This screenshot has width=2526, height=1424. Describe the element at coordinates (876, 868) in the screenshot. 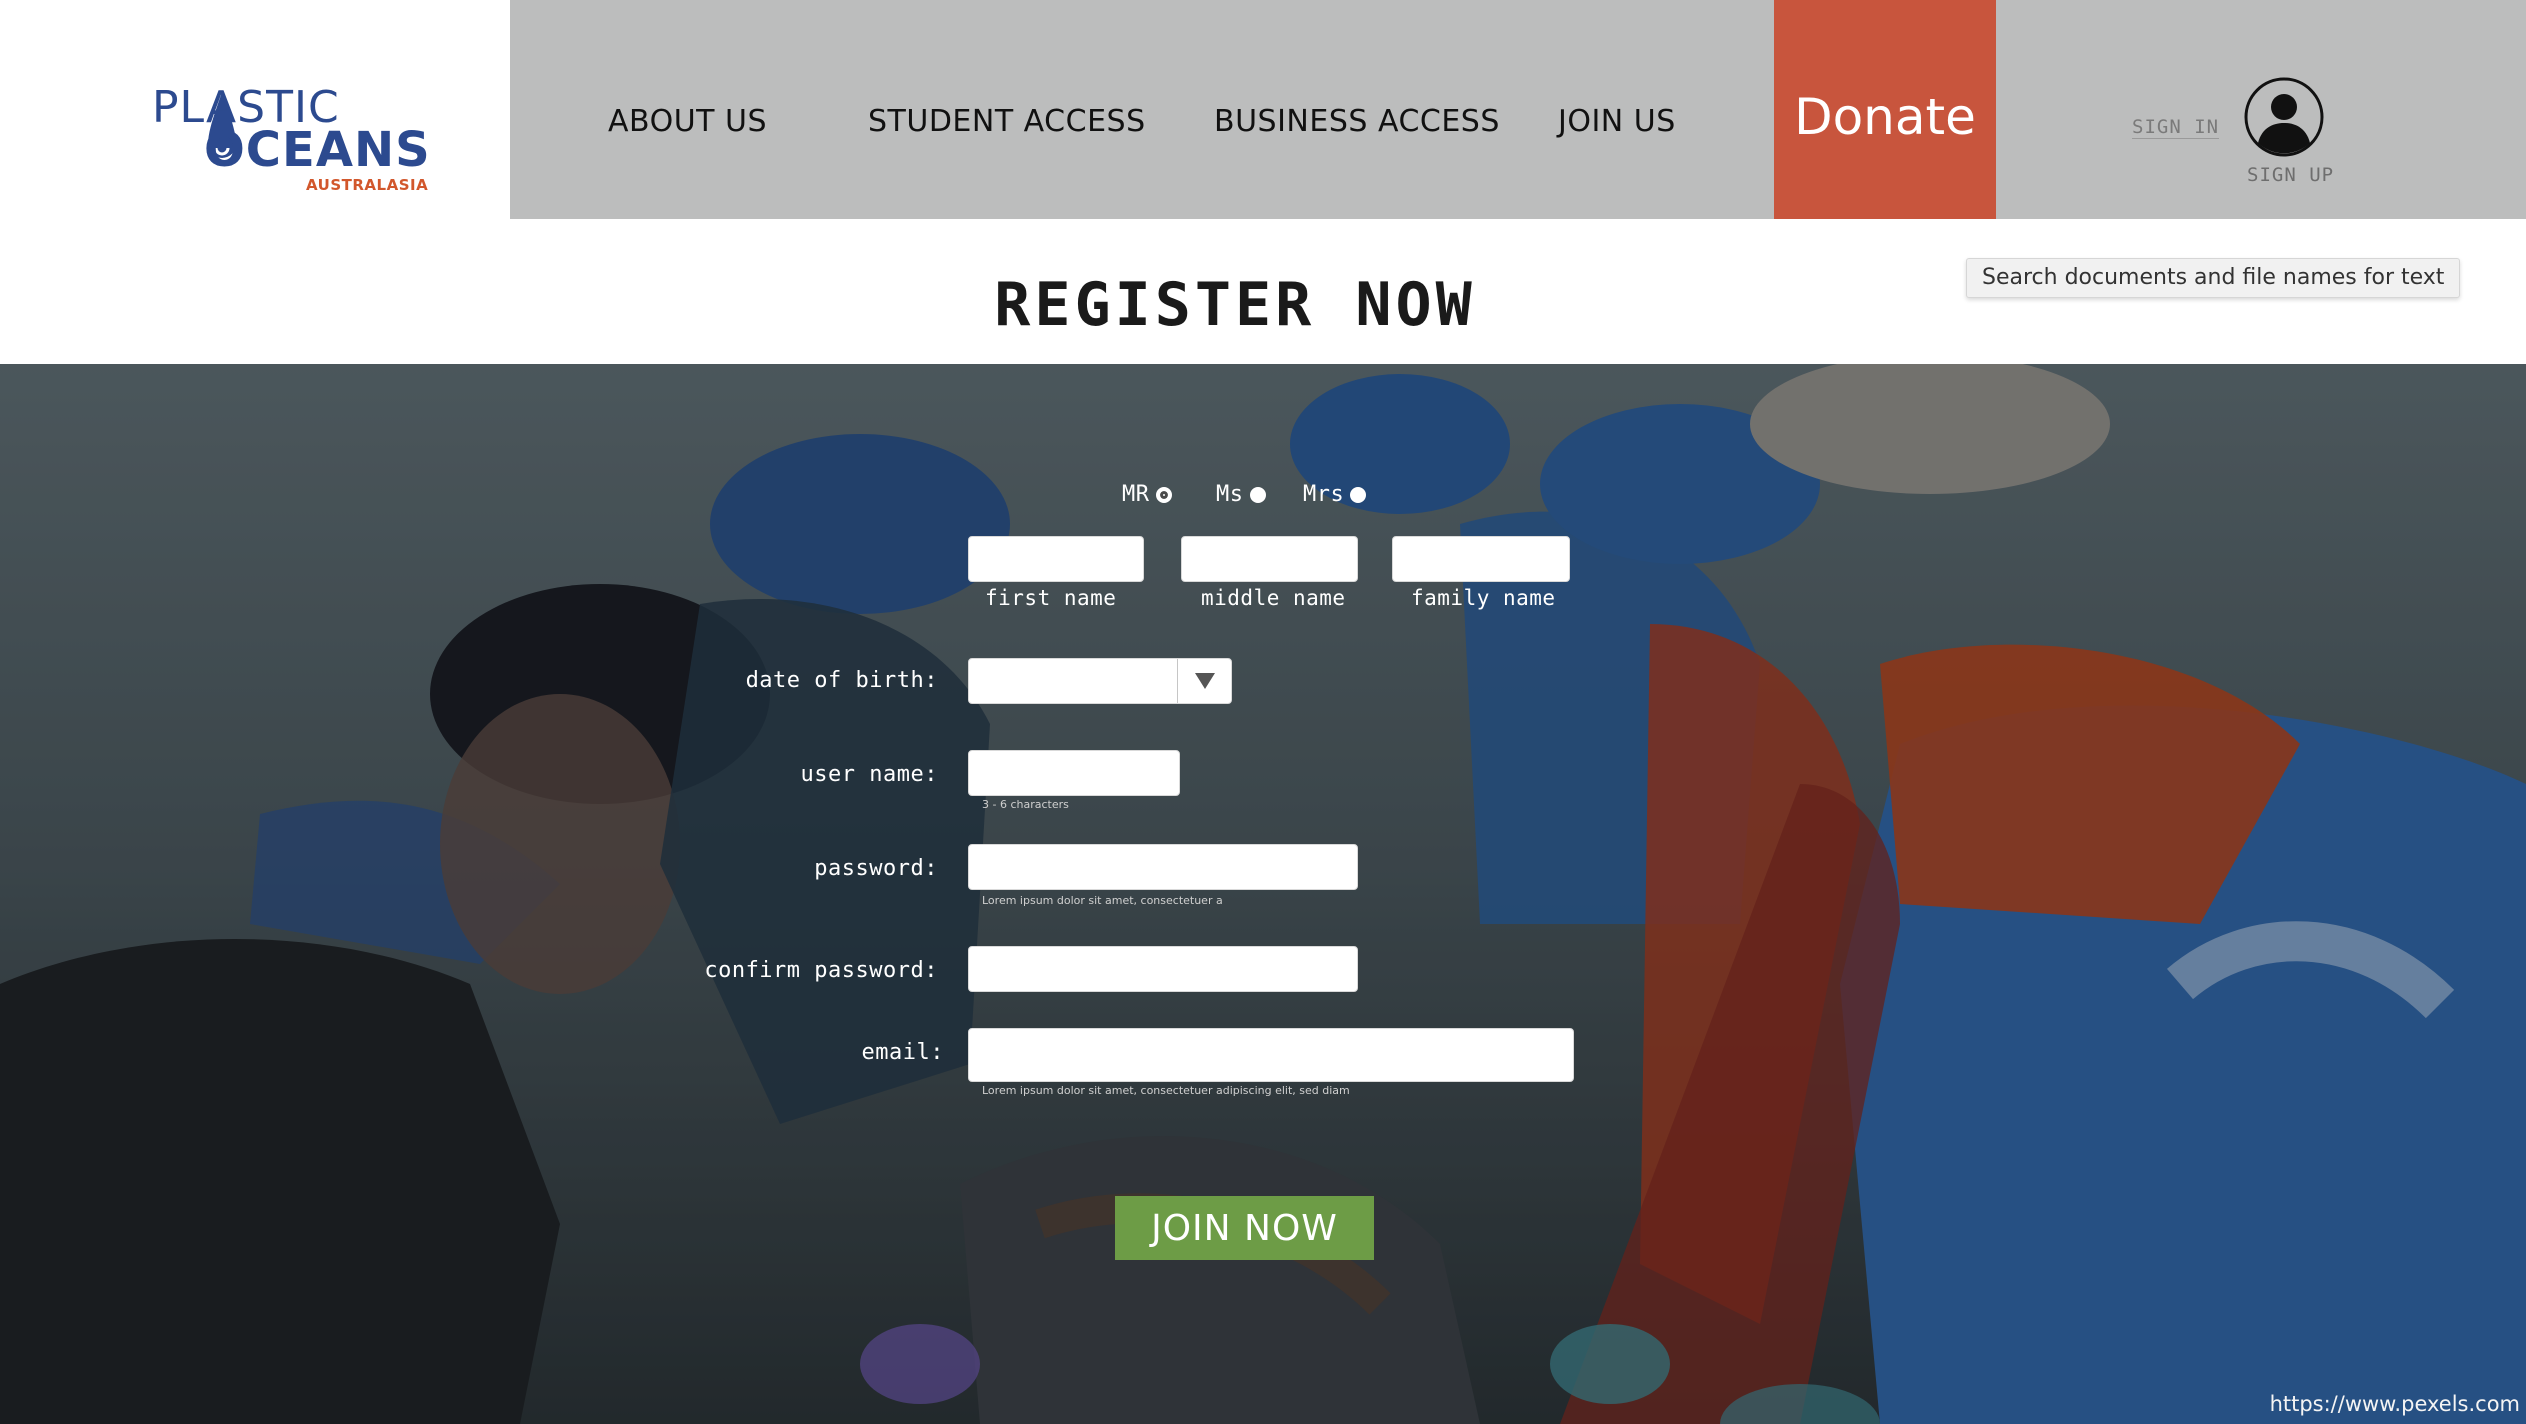

I see `password-label: password:` at that location.